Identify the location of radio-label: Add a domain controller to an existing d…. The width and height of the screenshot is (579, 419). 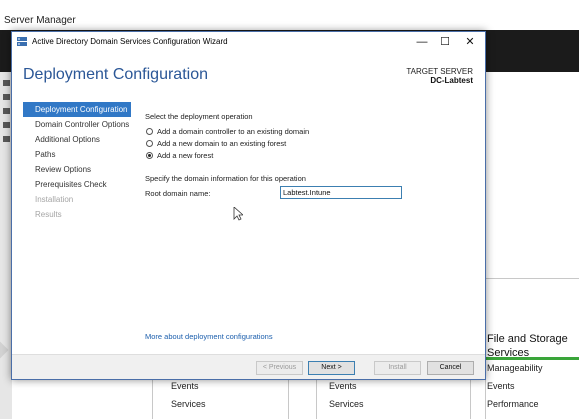
(233, 131).